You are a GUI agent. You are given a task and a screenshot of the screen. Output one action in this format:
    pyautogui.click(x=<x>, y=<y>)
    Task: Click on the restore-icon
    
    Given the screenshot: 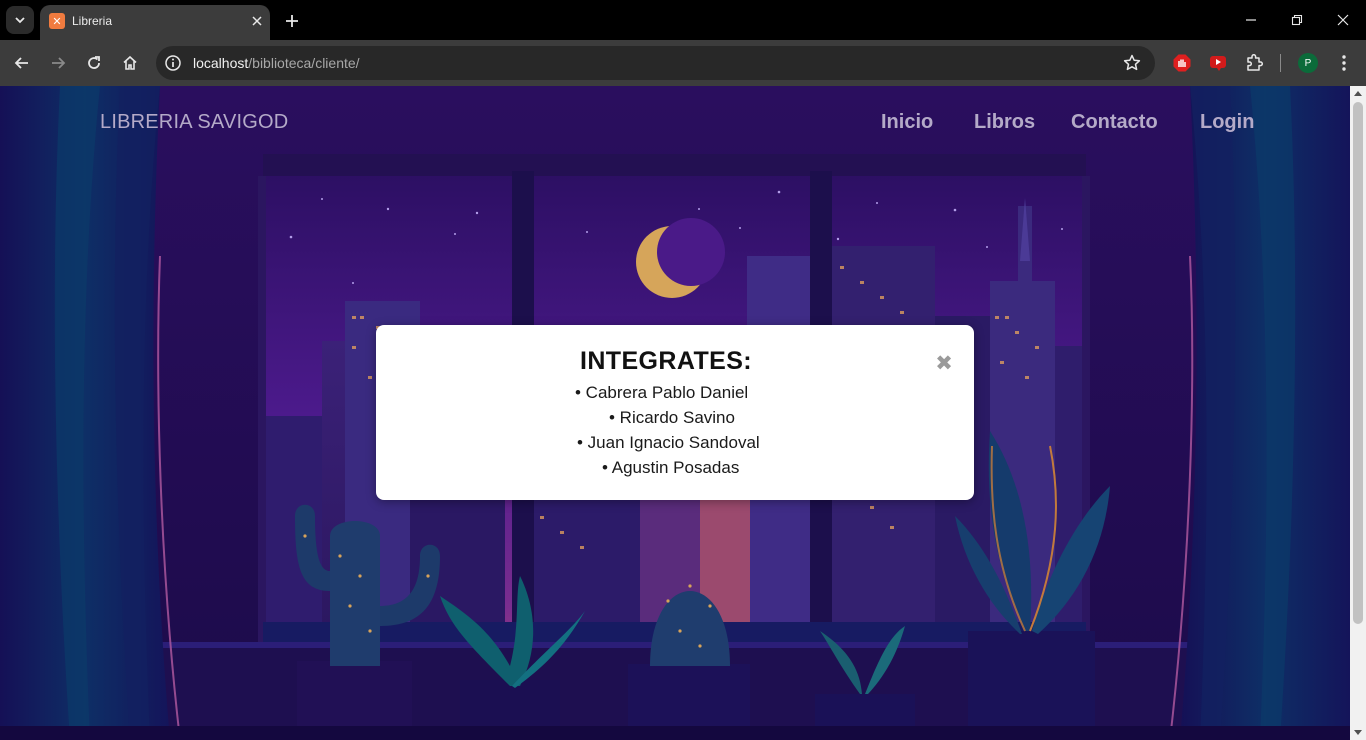 What is the action you would take?
    pyautogui.click(x=1297, y=20)
    